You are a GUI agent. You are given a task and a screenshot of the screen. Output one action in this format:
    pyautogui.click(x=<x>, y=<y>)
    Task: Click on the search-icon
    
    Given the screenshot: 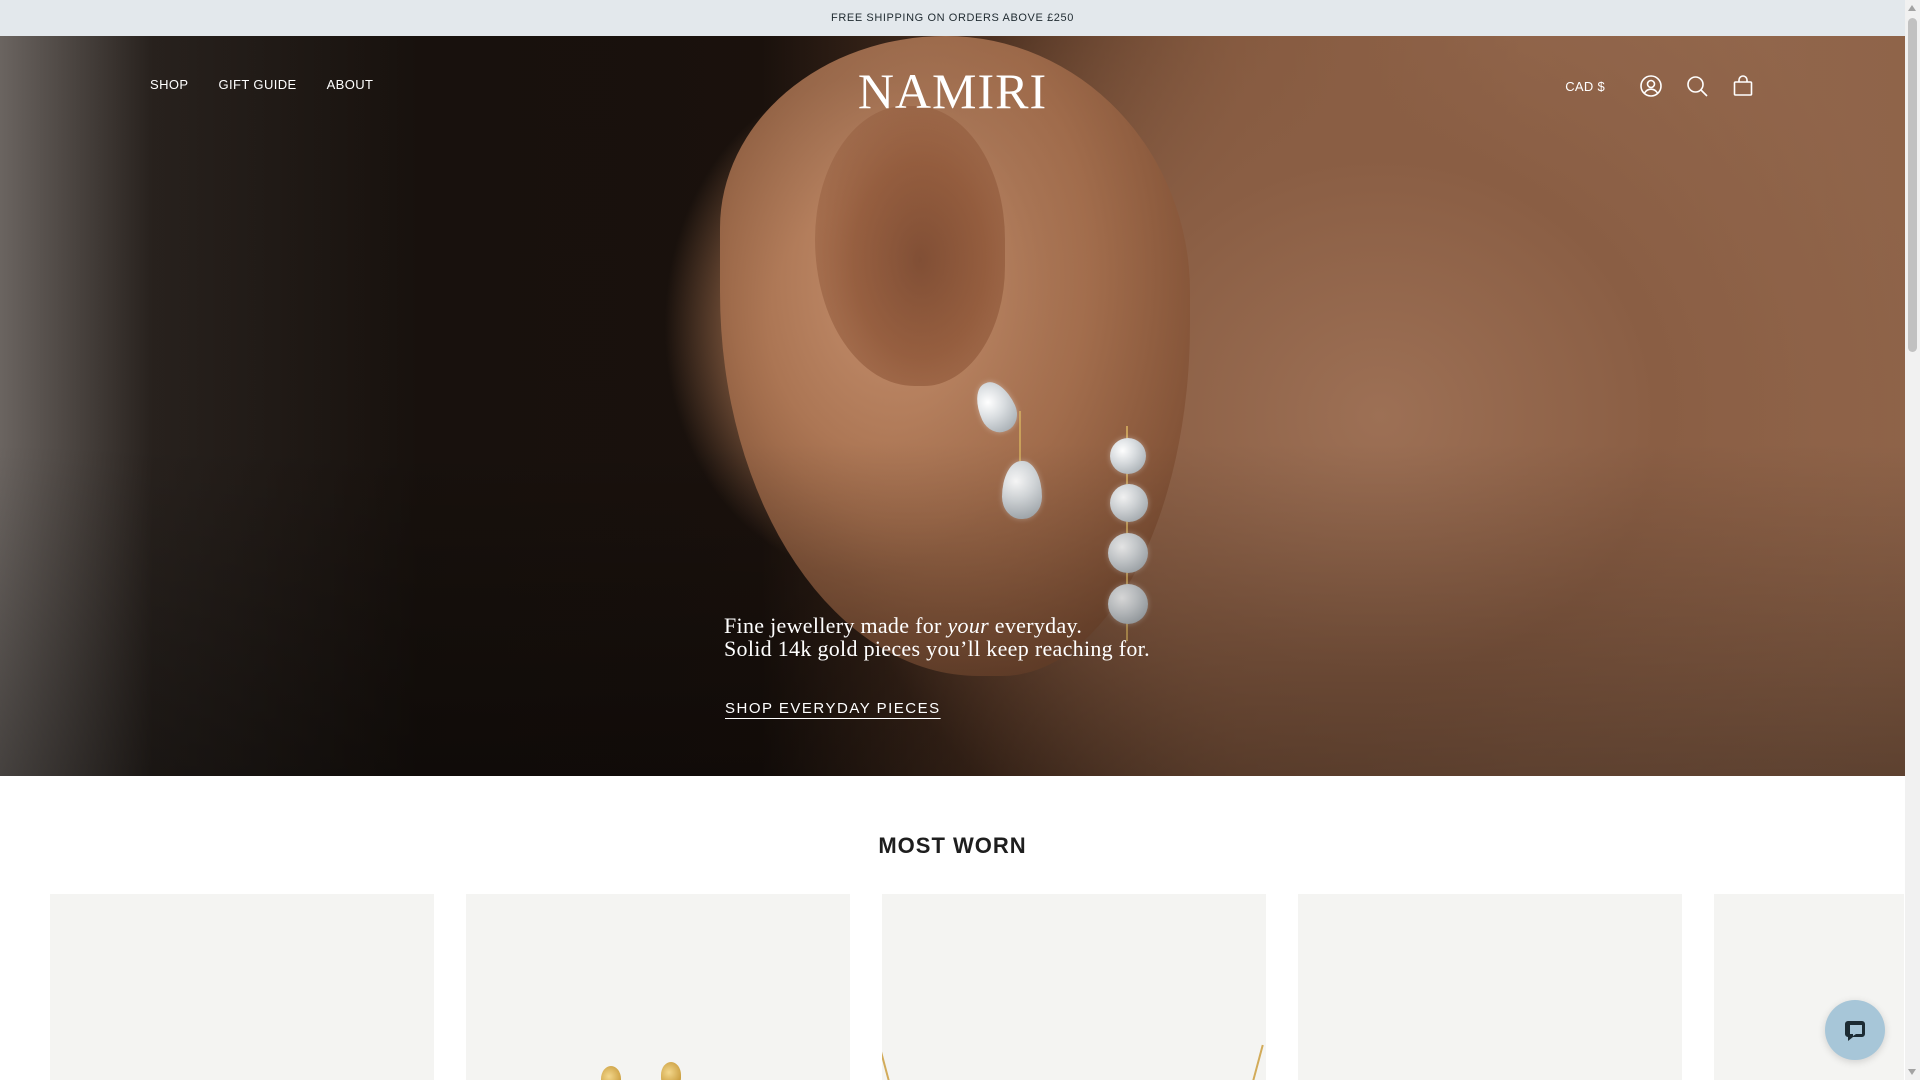 What is the action you would take?
    pyautogui.click(x=1697, y=86)
    